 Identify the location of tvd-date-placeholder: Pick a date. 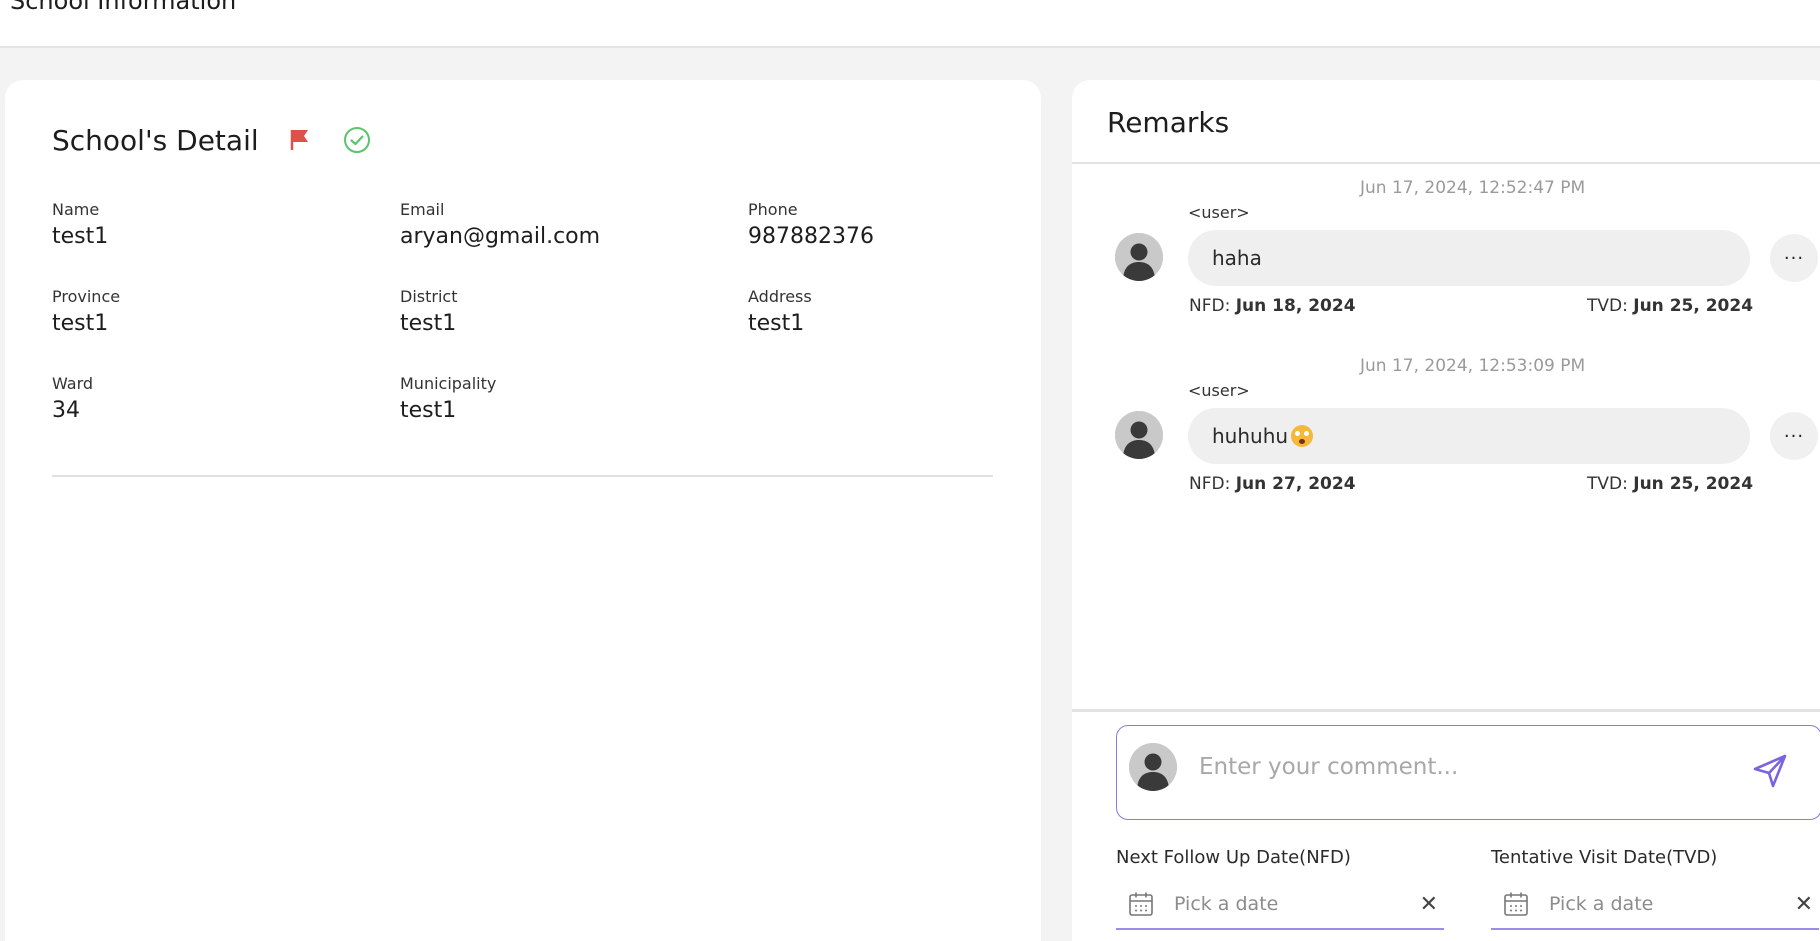
(1601, 904).